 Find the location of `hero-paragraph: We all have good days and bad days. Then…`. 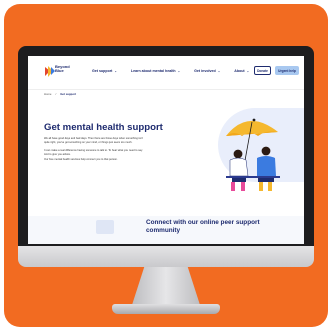

hero-paragraph: We all have good days and bad days. Then… is located at coordinates (94, 140).